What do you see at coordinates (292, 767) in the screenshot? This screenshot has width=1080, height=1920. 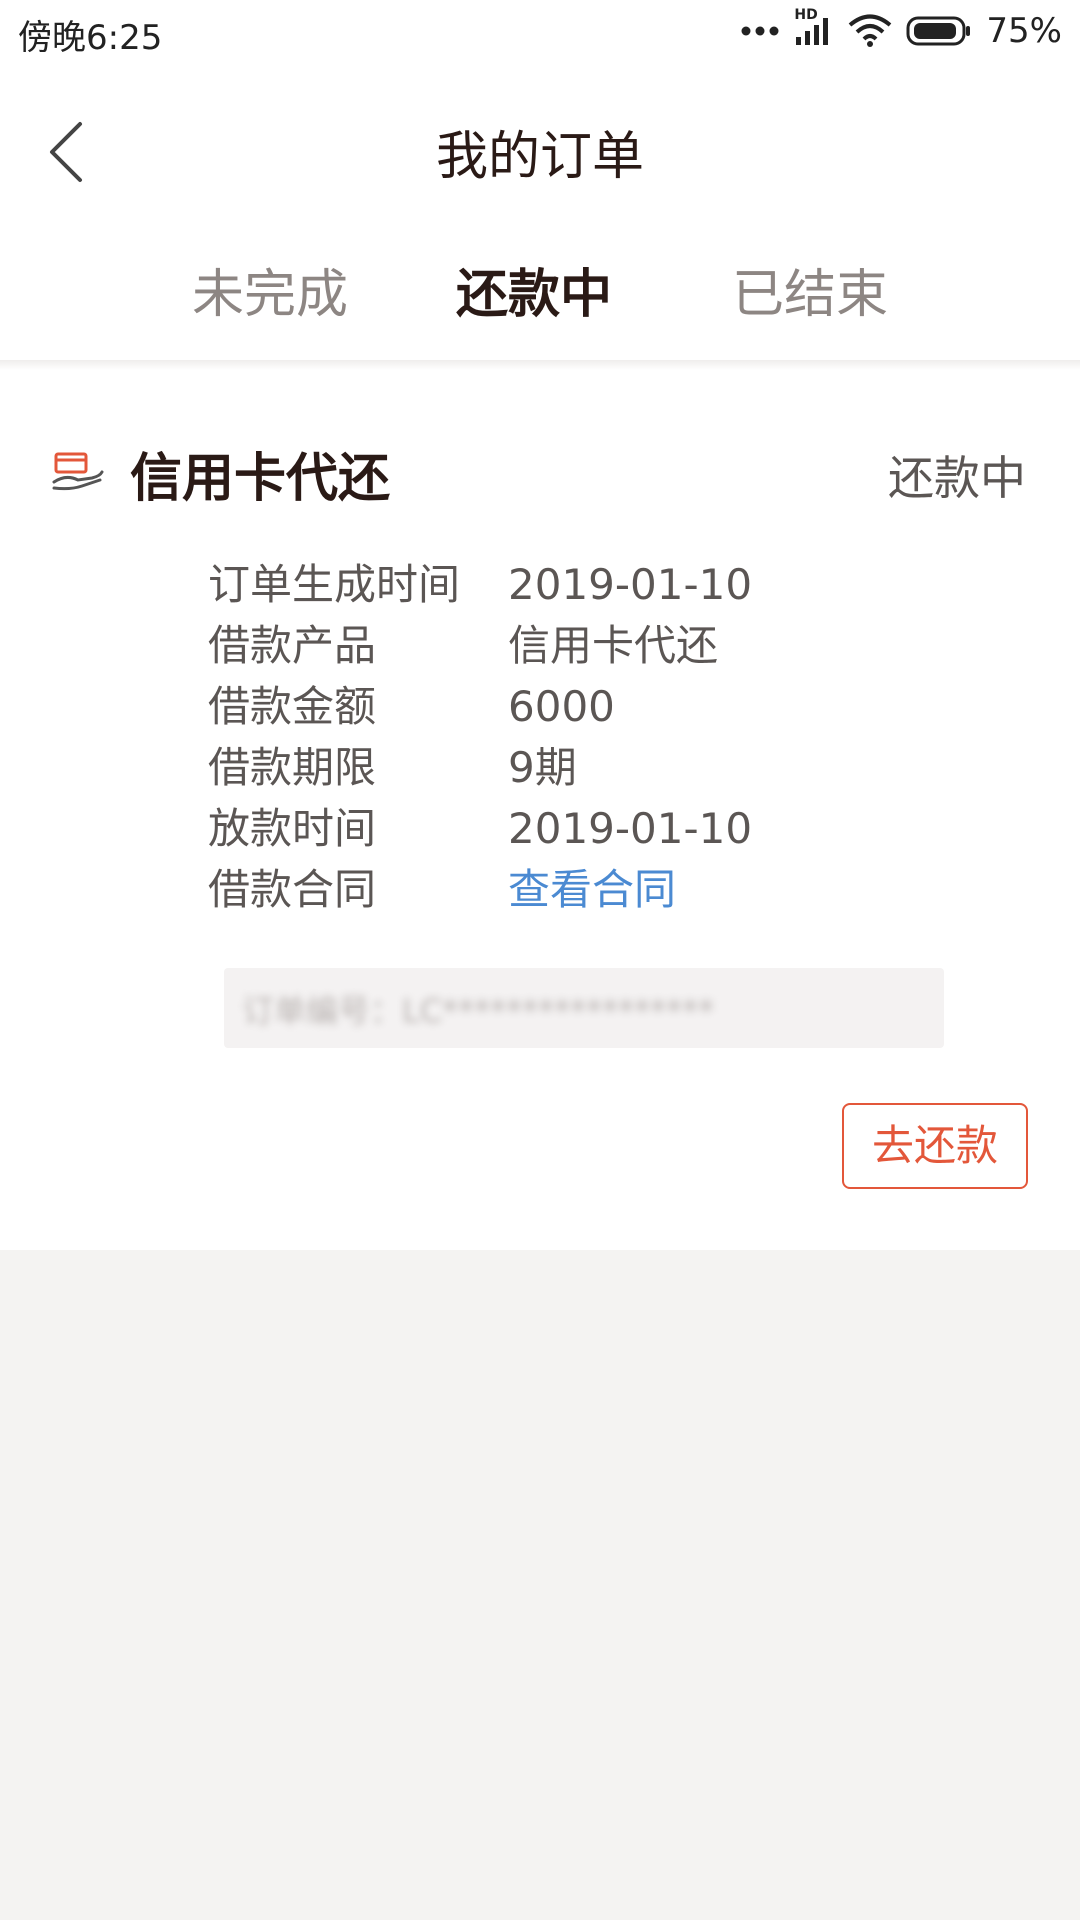 I see `detail-label: 借款期限` at bounding box center [292, 767].